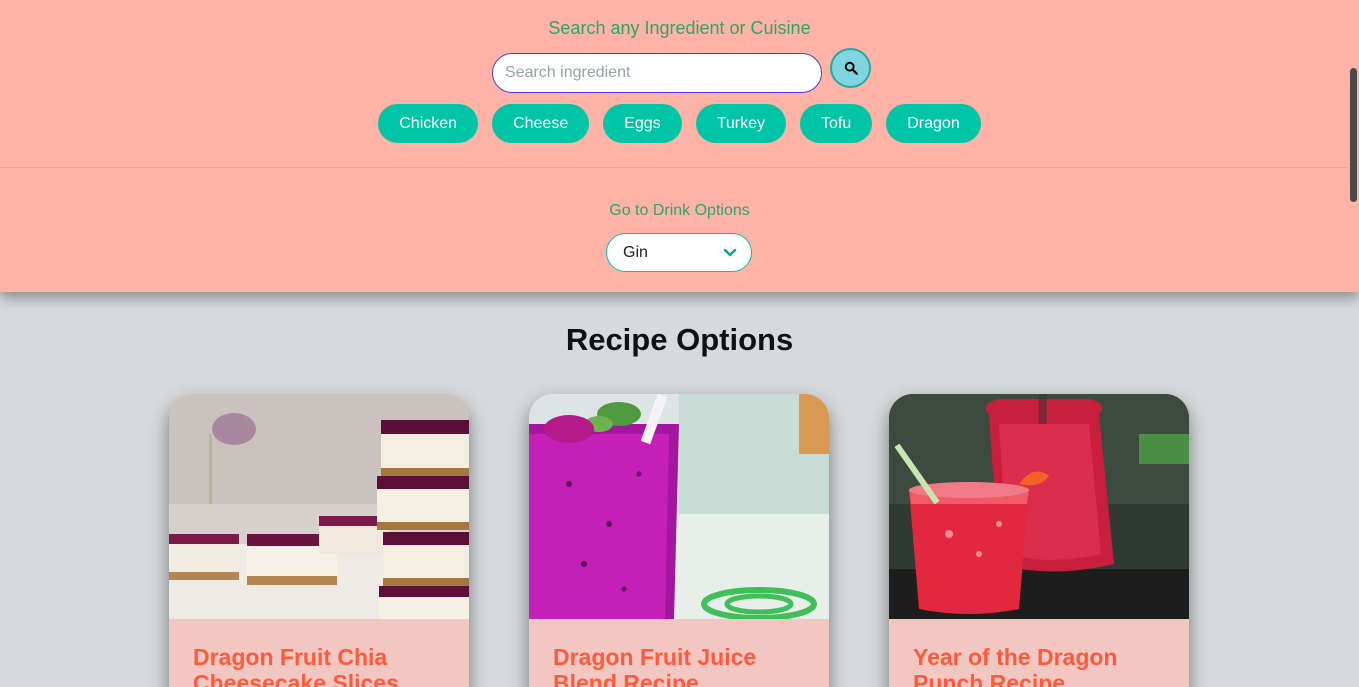  What do you see at coordinates (541, 123) in the screenshot?
I see `chip-cheese: Cheese` at bounding box center [541, 123].